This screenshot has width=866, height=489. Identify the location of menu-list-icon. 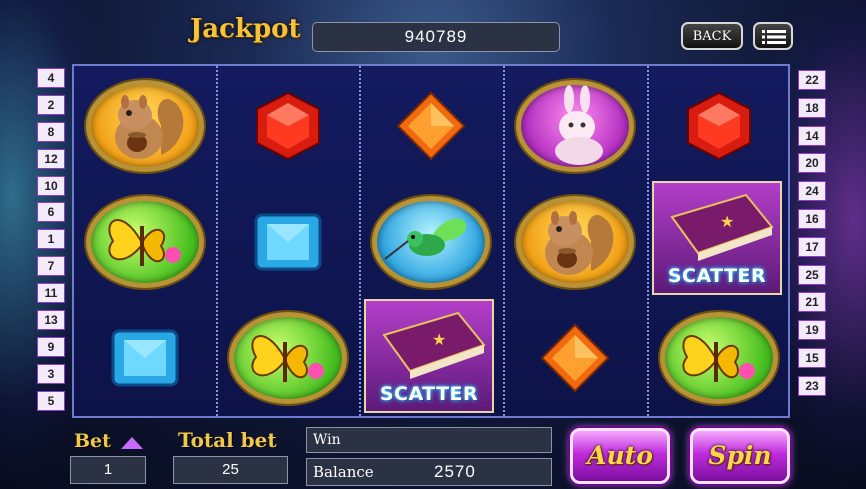
(774, 37).